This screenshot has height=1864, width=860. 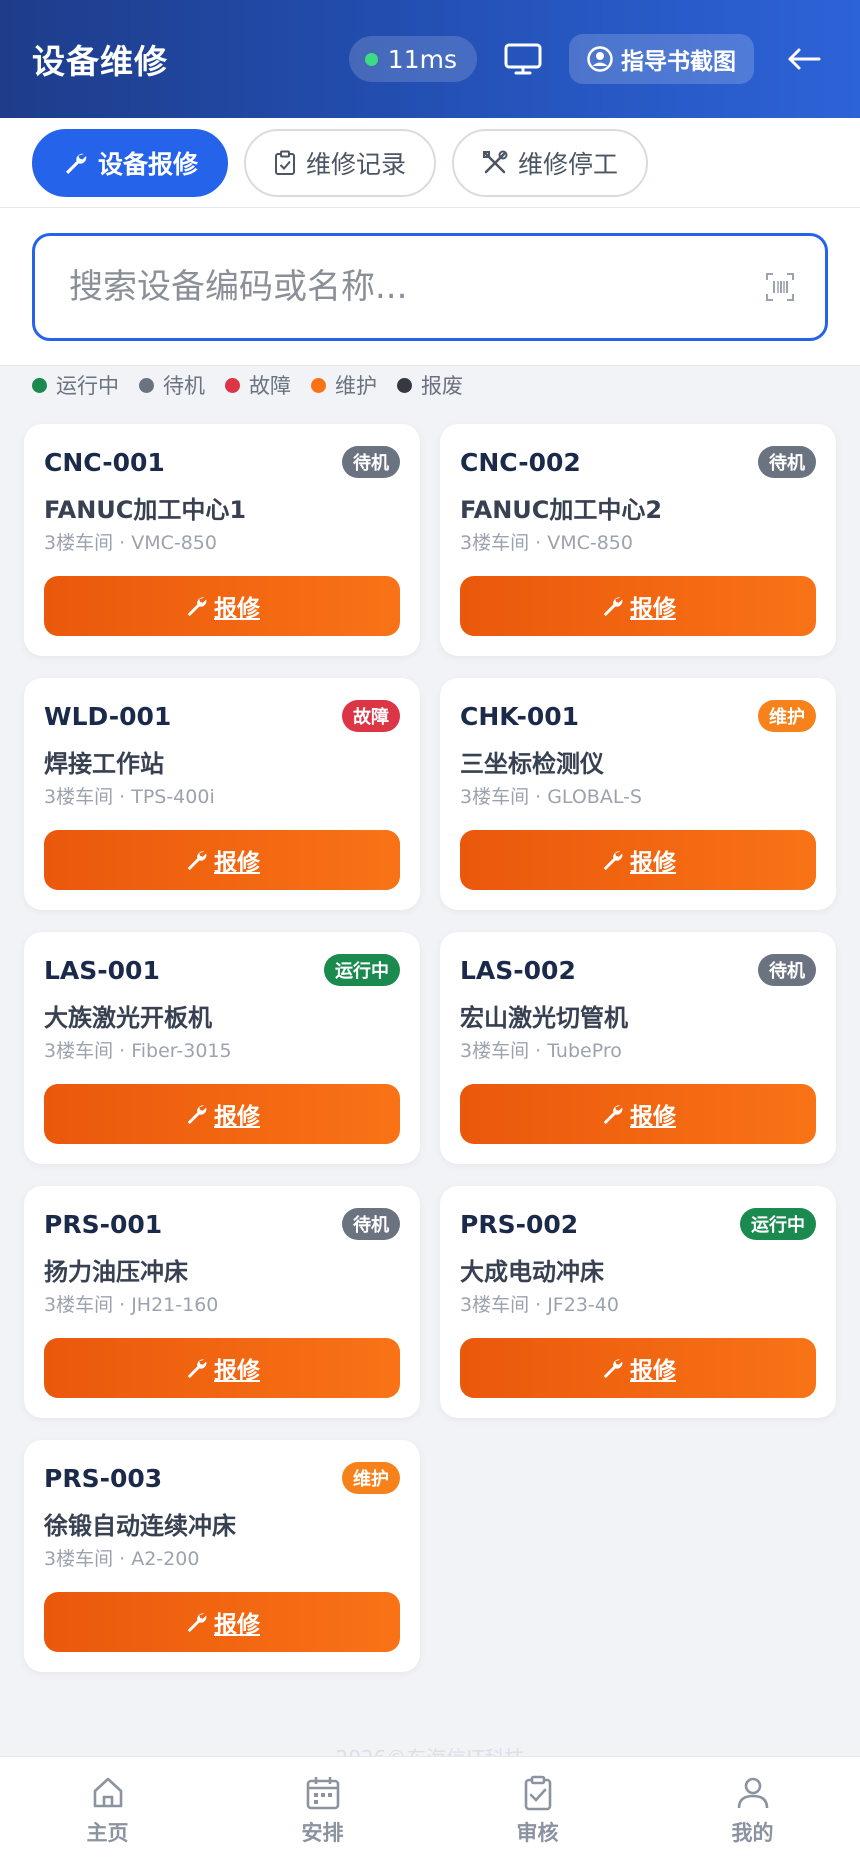 I want to click on device-card: LAS-002 待机 宏山激光切管机 3楼车间 · TubePro 报修, so click(x=638, y=1048).